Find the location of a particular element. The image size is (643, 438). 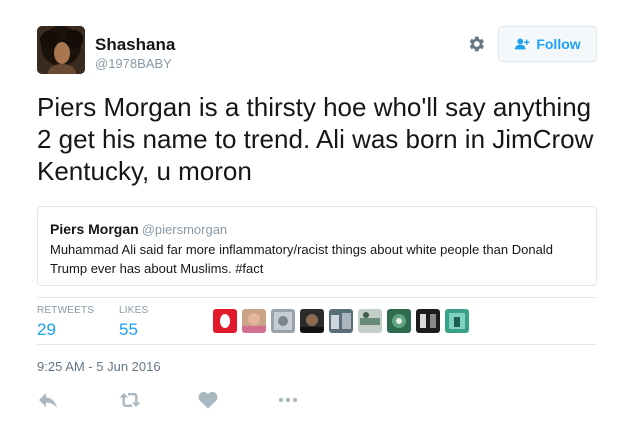

avatar-image is located at coordinates (61, 50).